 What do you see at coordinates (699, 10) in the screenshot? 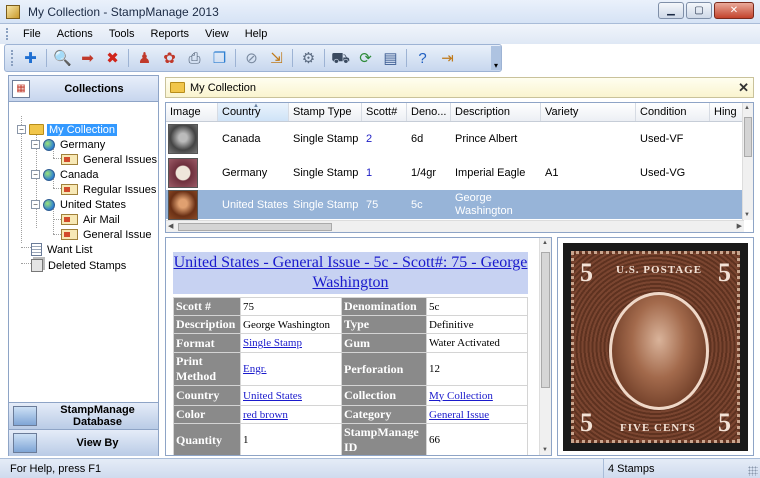
I see `maximize-button: ▢` at bounding box center [699, 10].